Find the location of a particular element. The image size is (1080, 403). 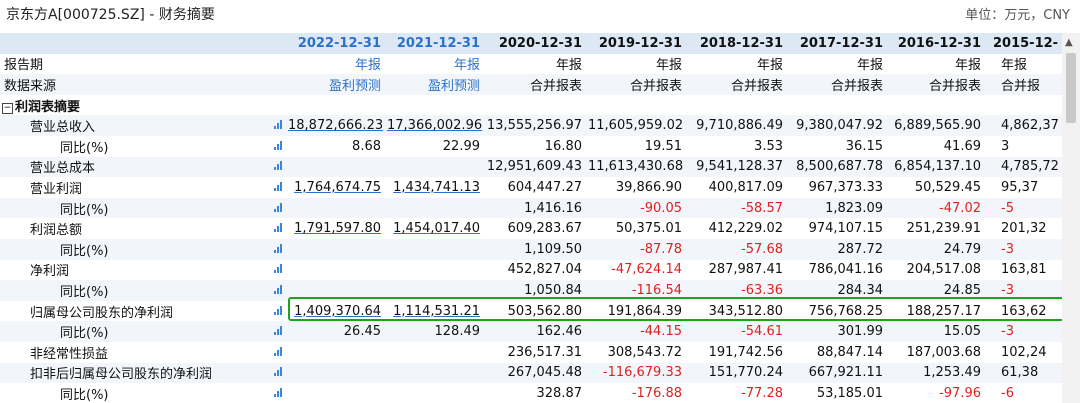

table-cell: 1,409,370.64 is located at coordinates (337, 311).